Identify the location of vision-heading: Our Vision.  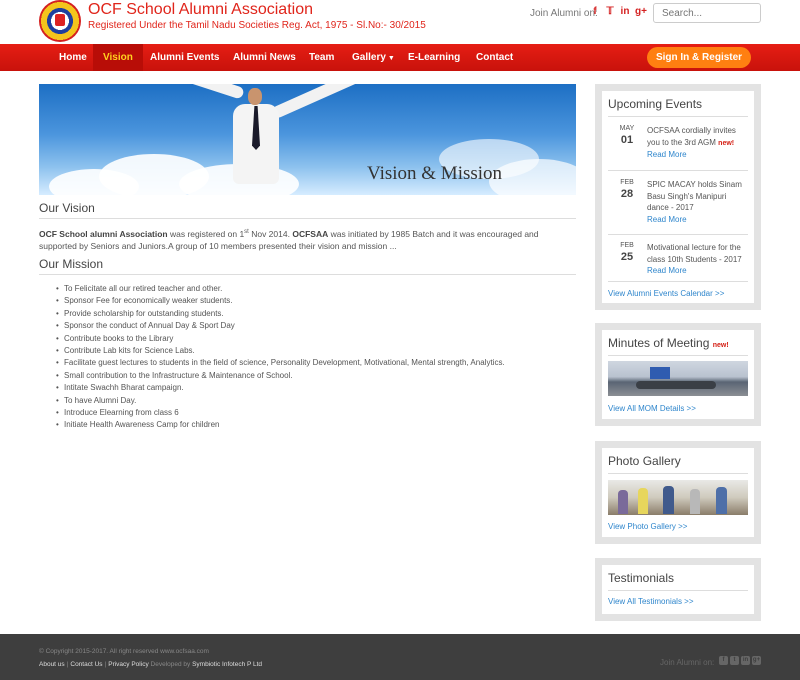
(67, 208).